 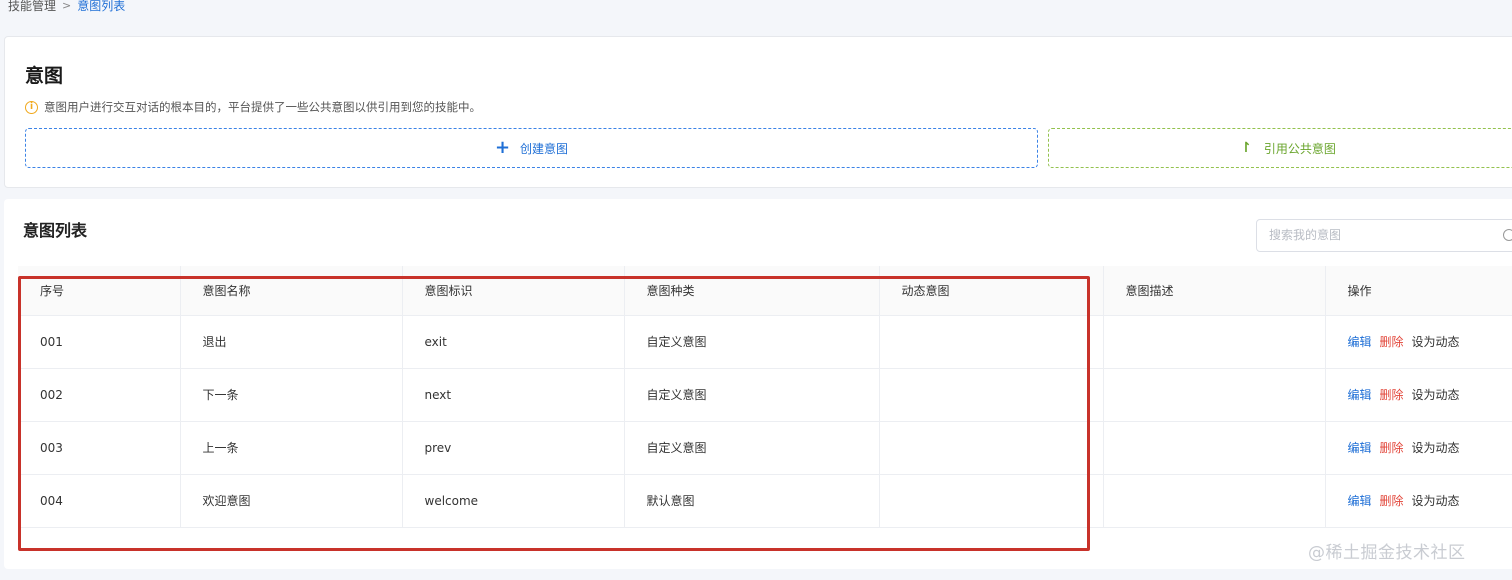 What do you see at coordinates (752, 291) in the screenshot?
I see `column-header-kind: 意图种类` at bounding box center [752, 291].